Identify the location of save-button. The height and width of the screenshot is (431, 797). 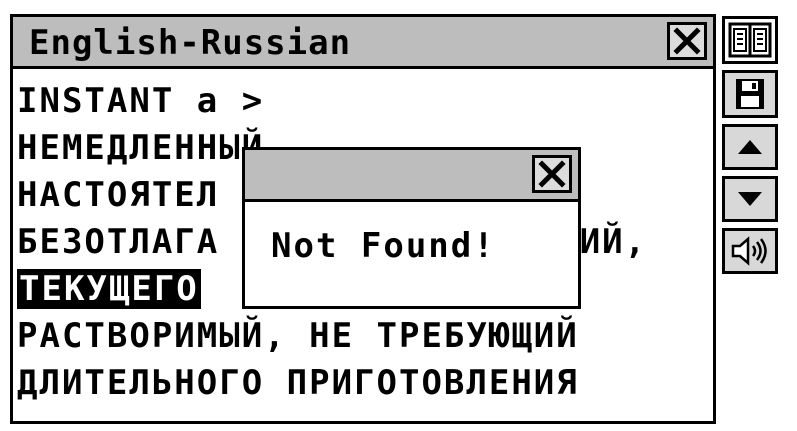
(750, 94).